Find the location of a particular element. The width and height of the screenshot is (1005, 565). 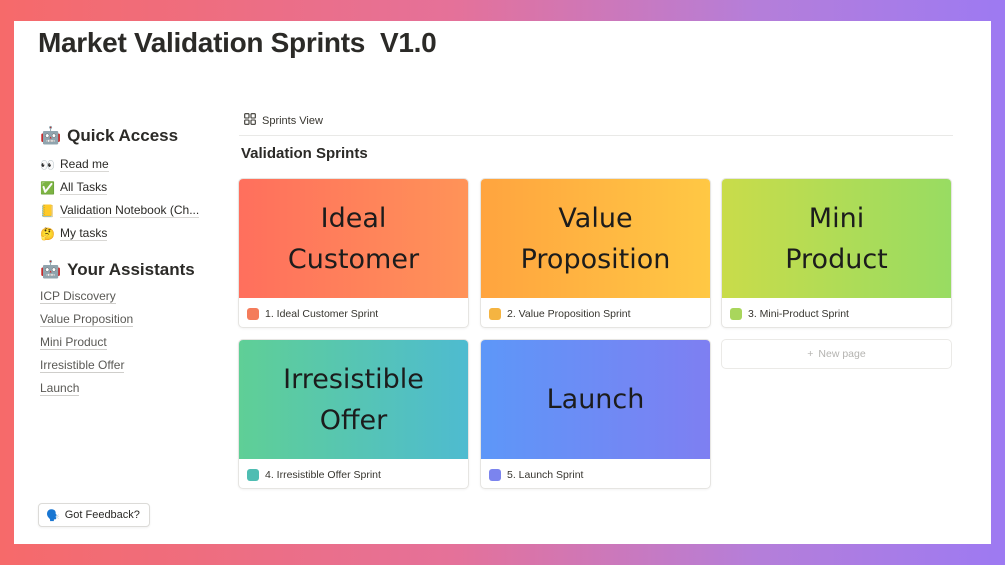

assistant-link-label: ICP Discovery is located at coordinates (78, 296).